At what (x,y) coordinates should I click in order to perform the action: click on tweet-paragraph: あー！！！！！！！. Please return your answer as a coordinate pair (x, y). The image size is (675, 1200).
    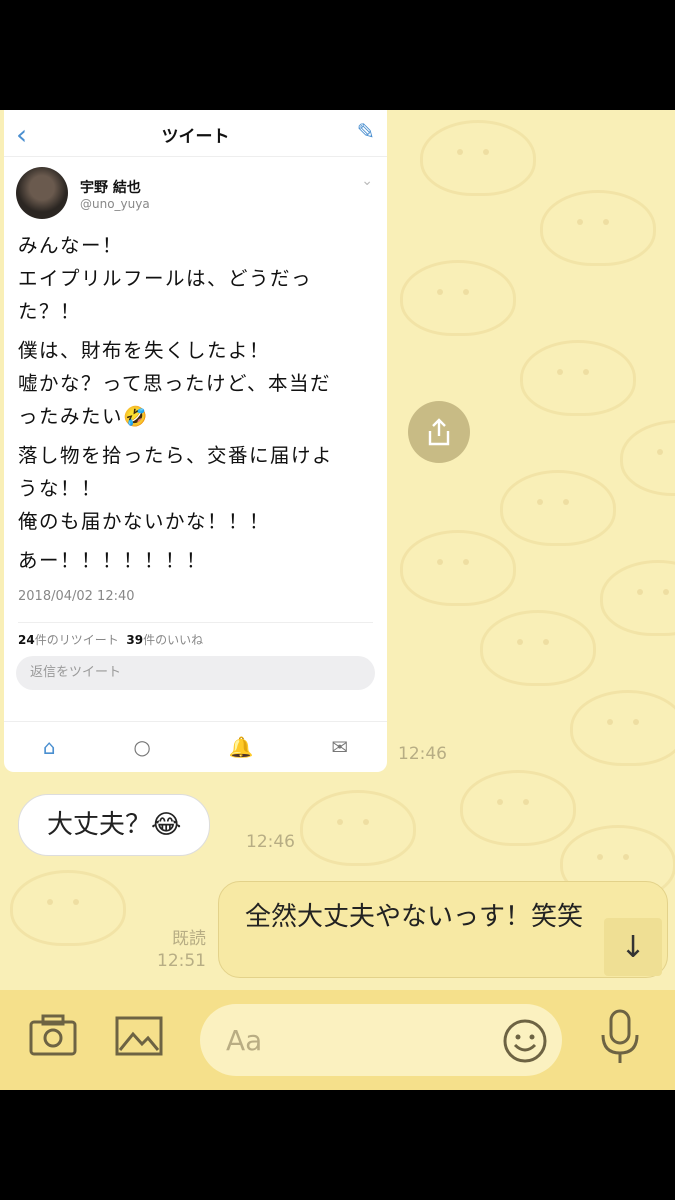
    Looking at the image, I should click on (195, 560).